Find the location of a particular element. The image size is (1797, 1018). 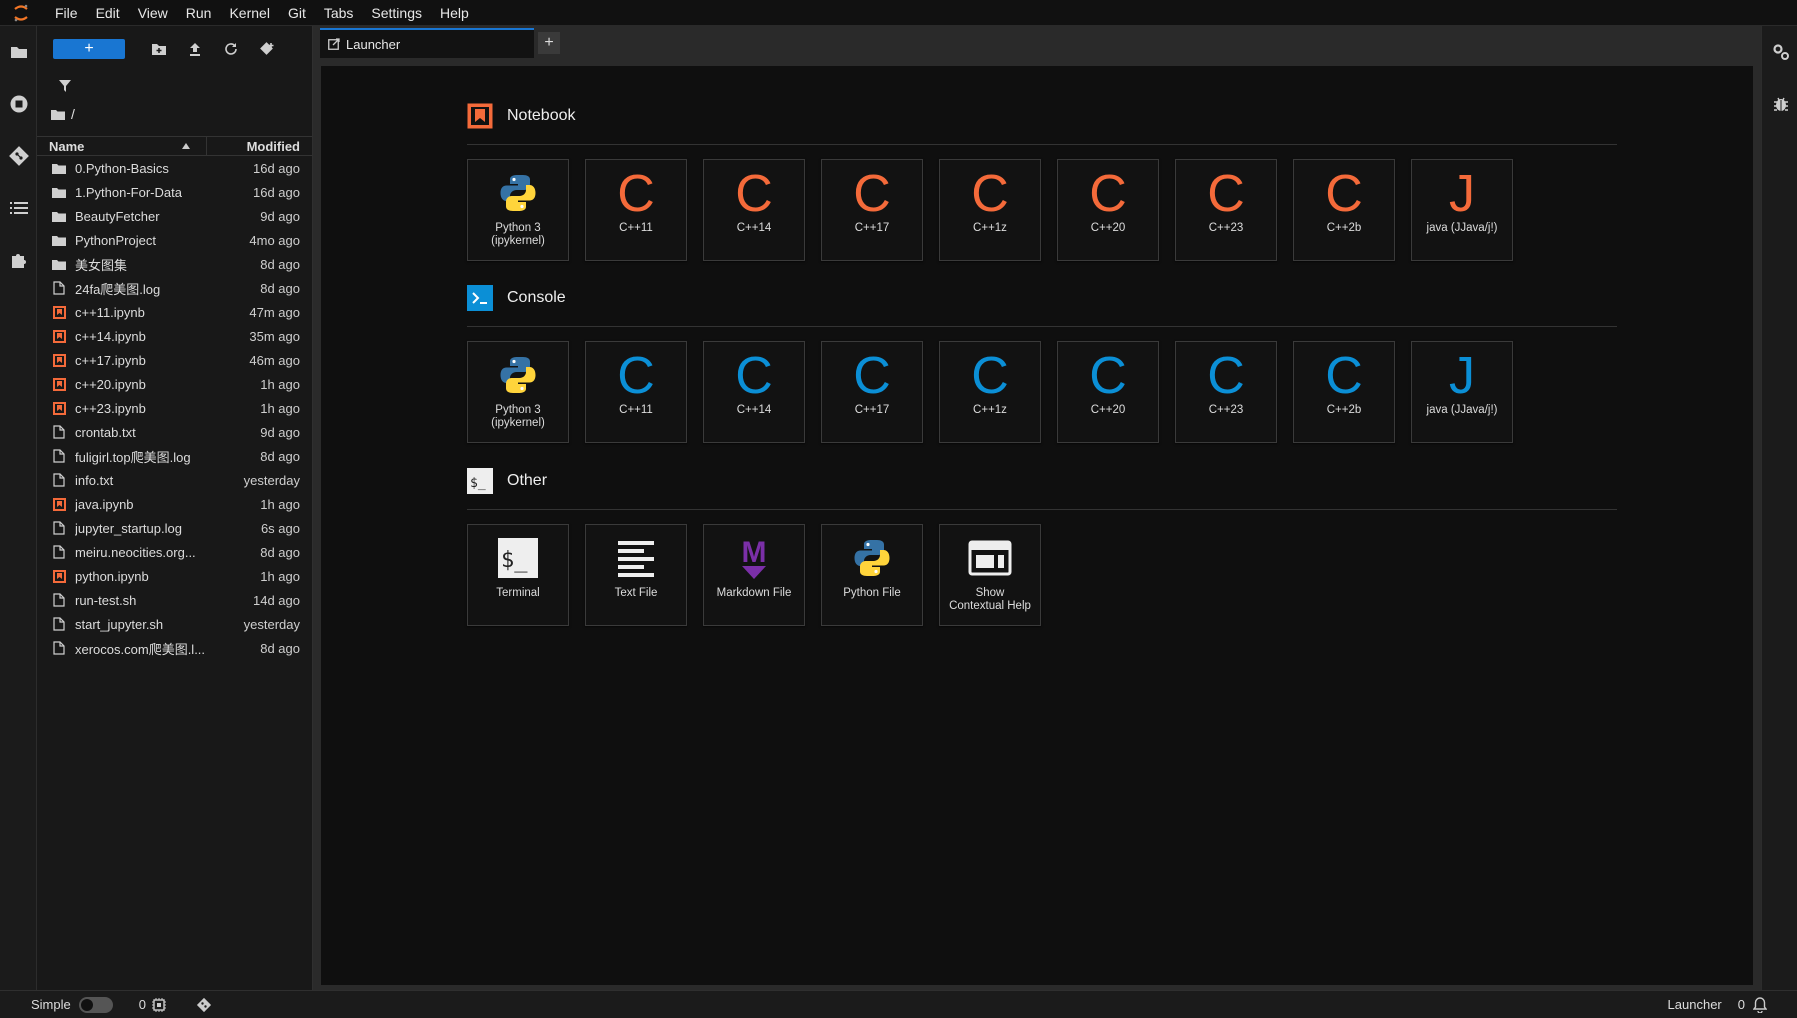

console-card-c-14: C C++14 is located at coordinates (754, 392).